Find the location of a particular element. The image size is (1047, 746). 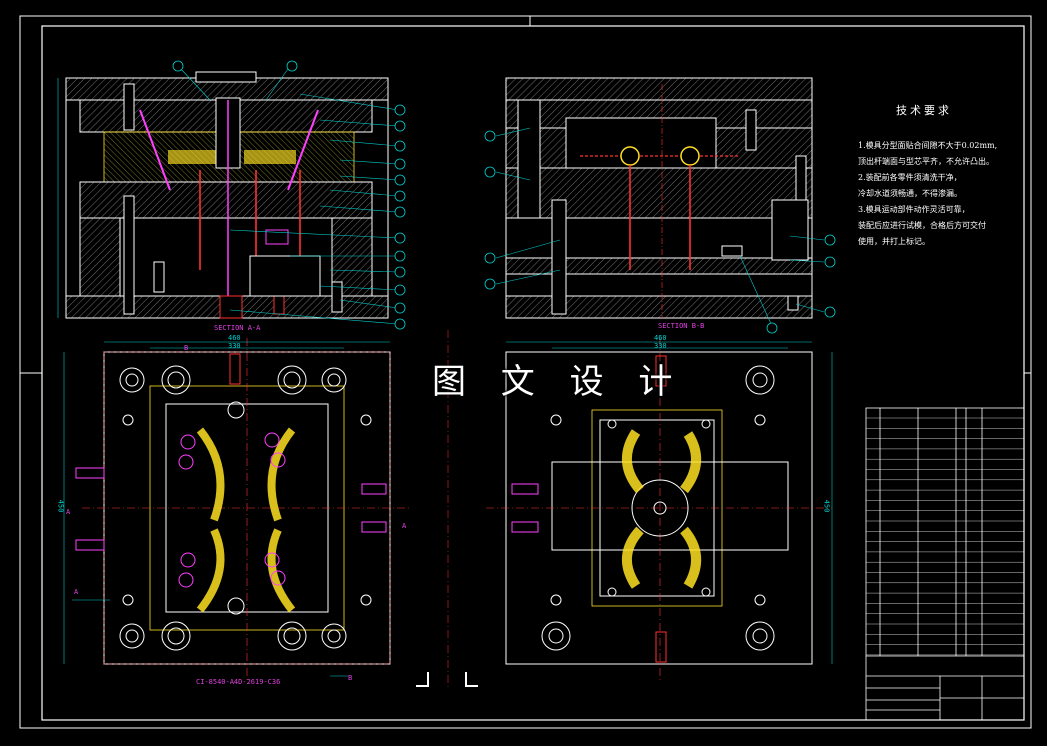

dim-top-right-460: 460 is located at coordinates (660, 338).